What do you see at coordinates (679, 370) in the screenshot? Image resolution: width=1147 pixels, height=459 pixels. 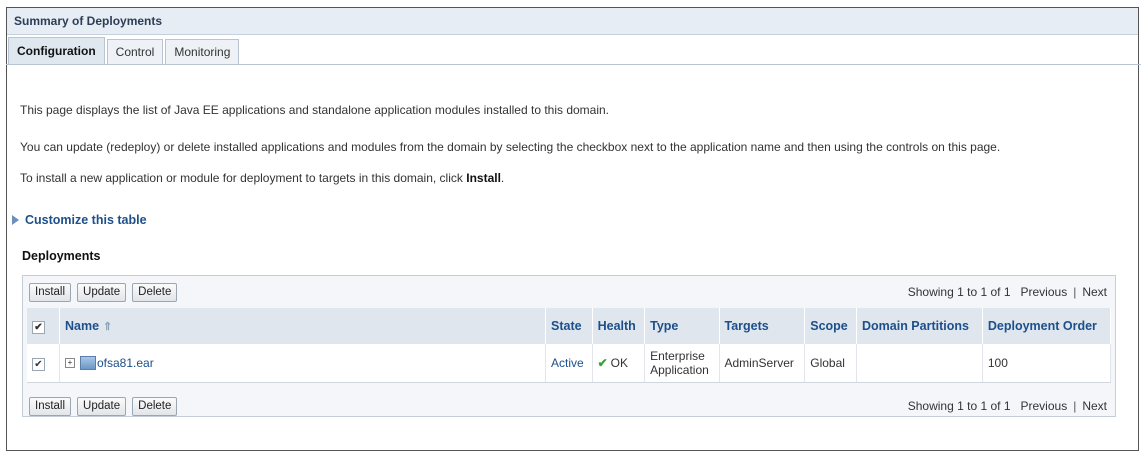 I see `type-line-2: Application` at bounding box center [679, 370].